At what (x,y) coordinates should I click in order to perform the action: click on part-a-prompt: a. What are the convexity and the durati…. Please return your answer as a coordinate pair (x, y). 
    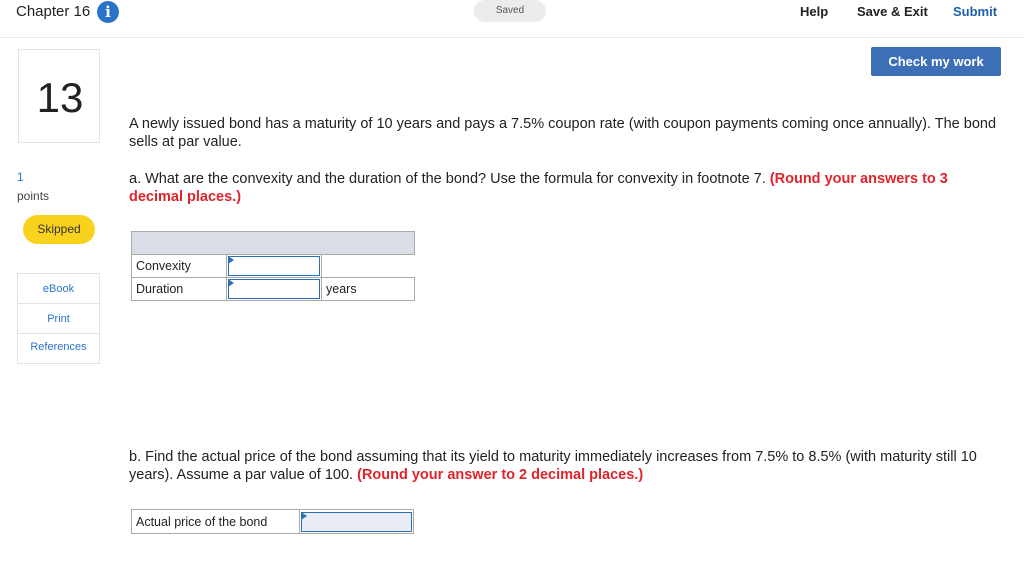
    Looking at the image, I should click on (564, 188).